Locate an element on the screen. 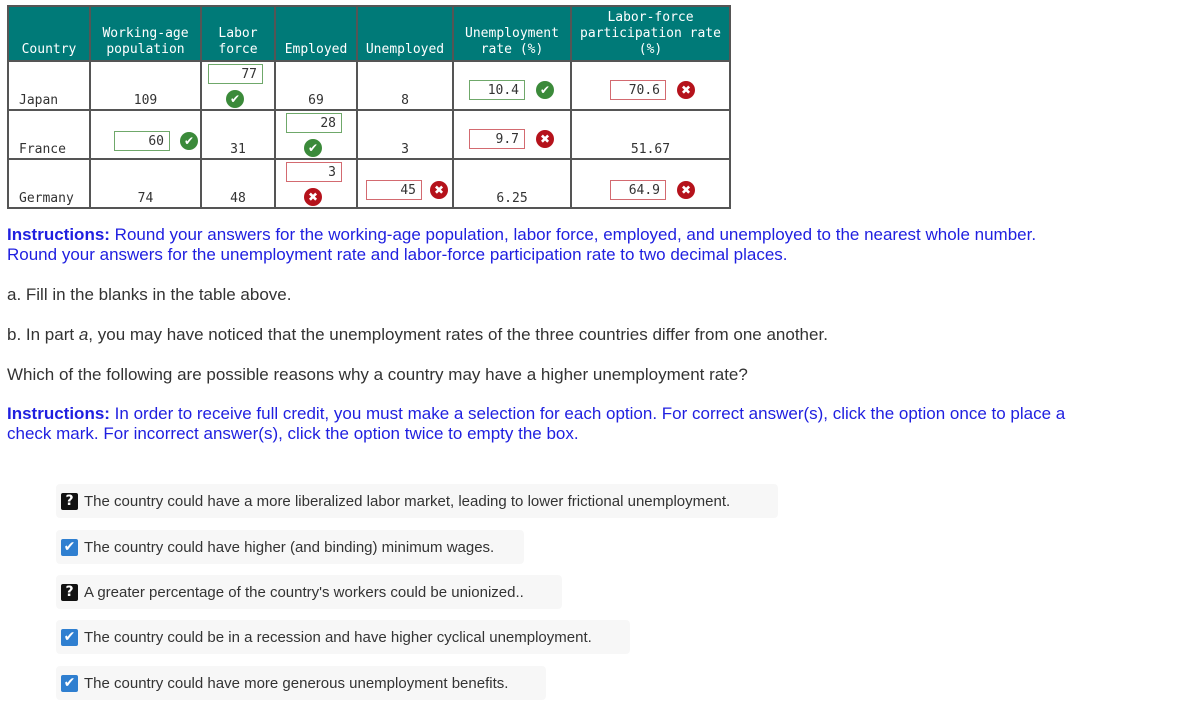  working-age-cell: 109 is located at coordinates (145, 85).